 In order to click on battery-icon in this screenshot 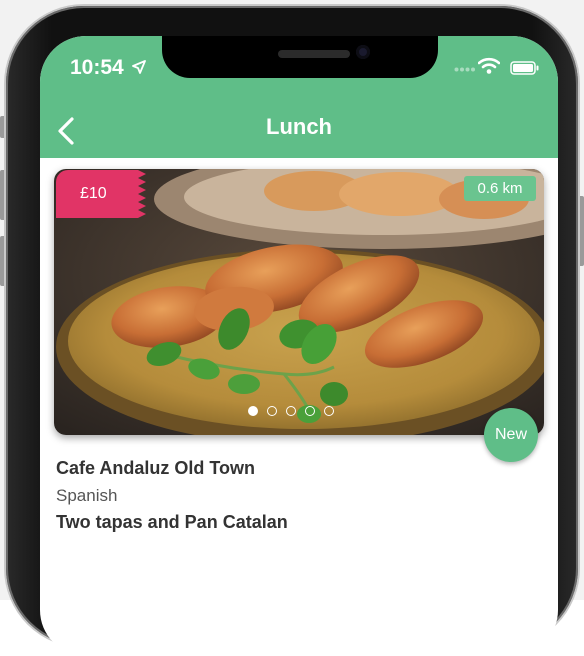, I will do `click(524, 68)`.